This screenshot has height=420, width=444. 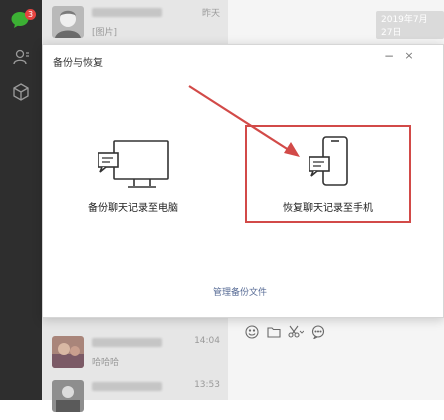 What do you see at coordinates (318, 332) in the screenshot?
I see `bubble-icon` at bounding box center [318, 332].